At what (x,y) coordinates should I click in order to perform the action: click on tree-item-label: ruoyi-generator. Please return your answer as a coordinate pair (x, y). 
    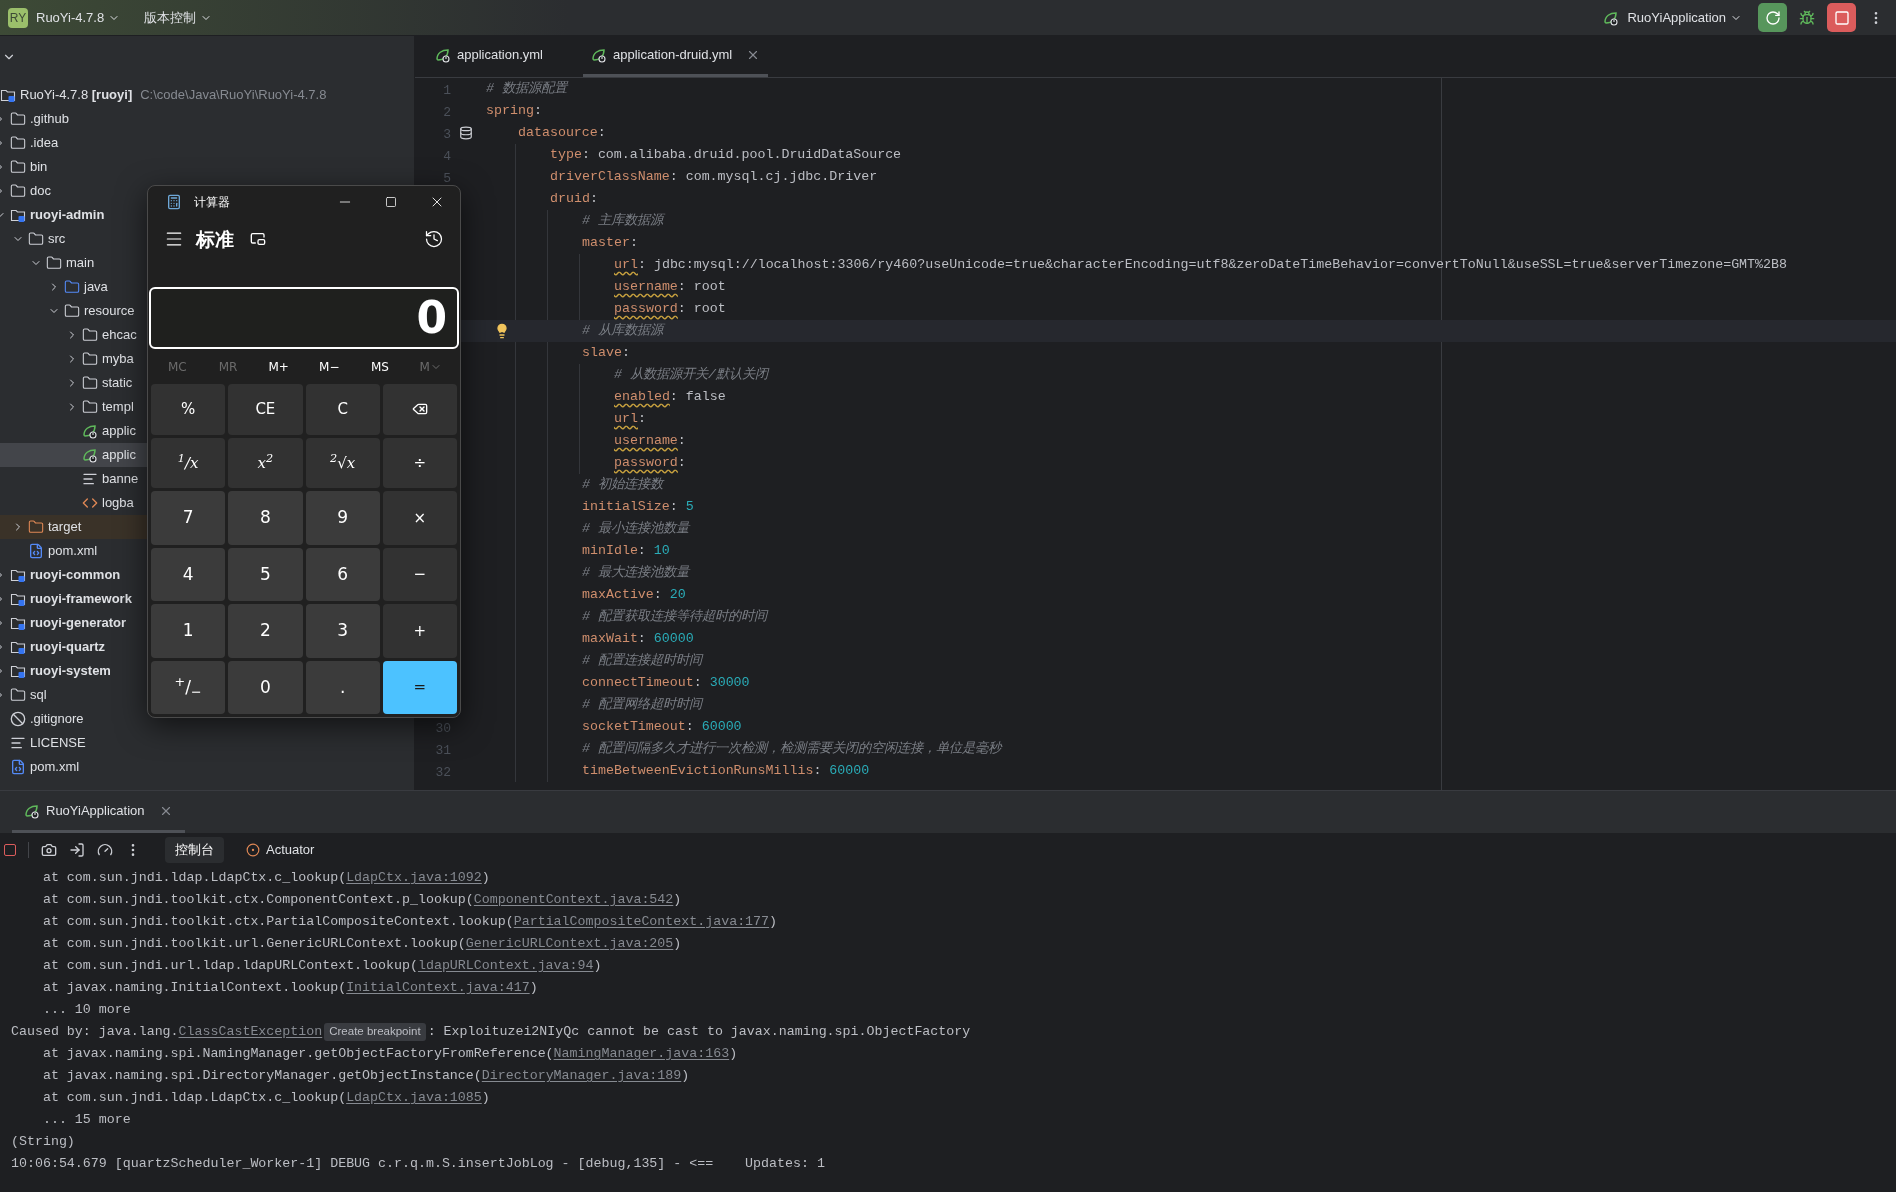
    Looking at the image, I should click on (78, 623).